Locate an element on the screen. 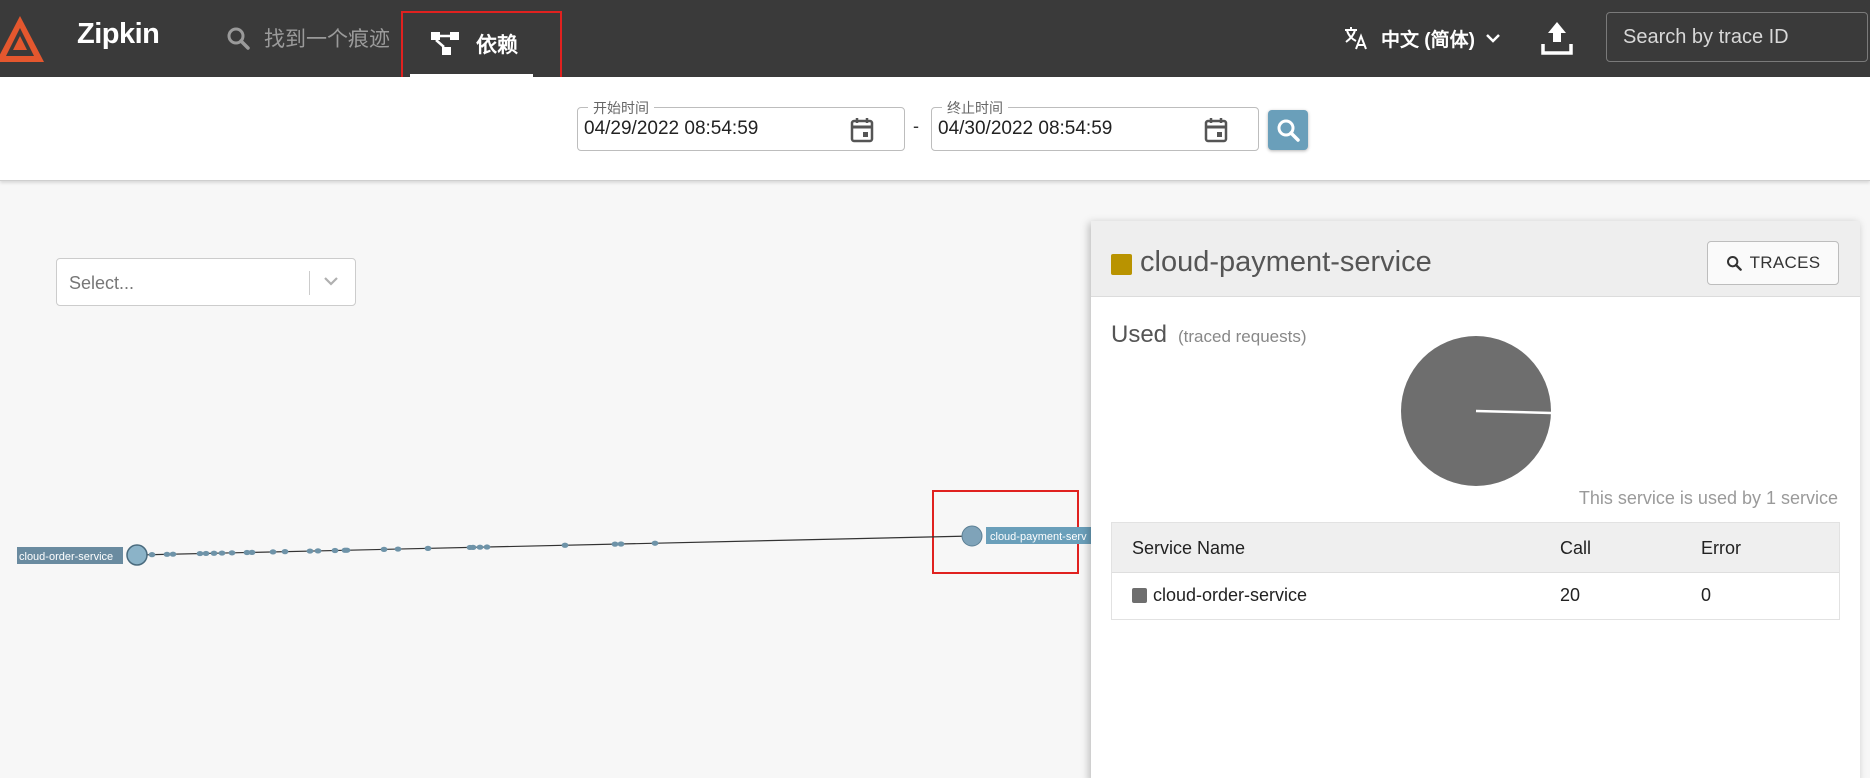 The image size is (1870, 778). traces-button-label: TRACES is located at coordinates (1785, 262).